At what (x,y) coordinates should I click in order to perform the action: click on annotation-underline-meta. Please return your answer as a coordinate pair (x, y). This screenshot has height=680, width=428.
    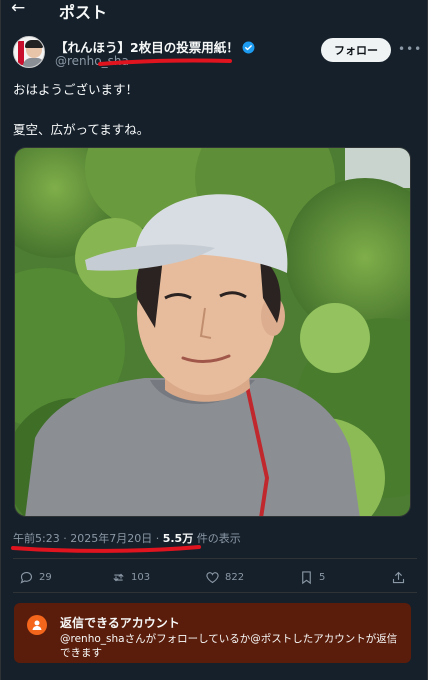
    Looking at the image, I should click on (106, 549).